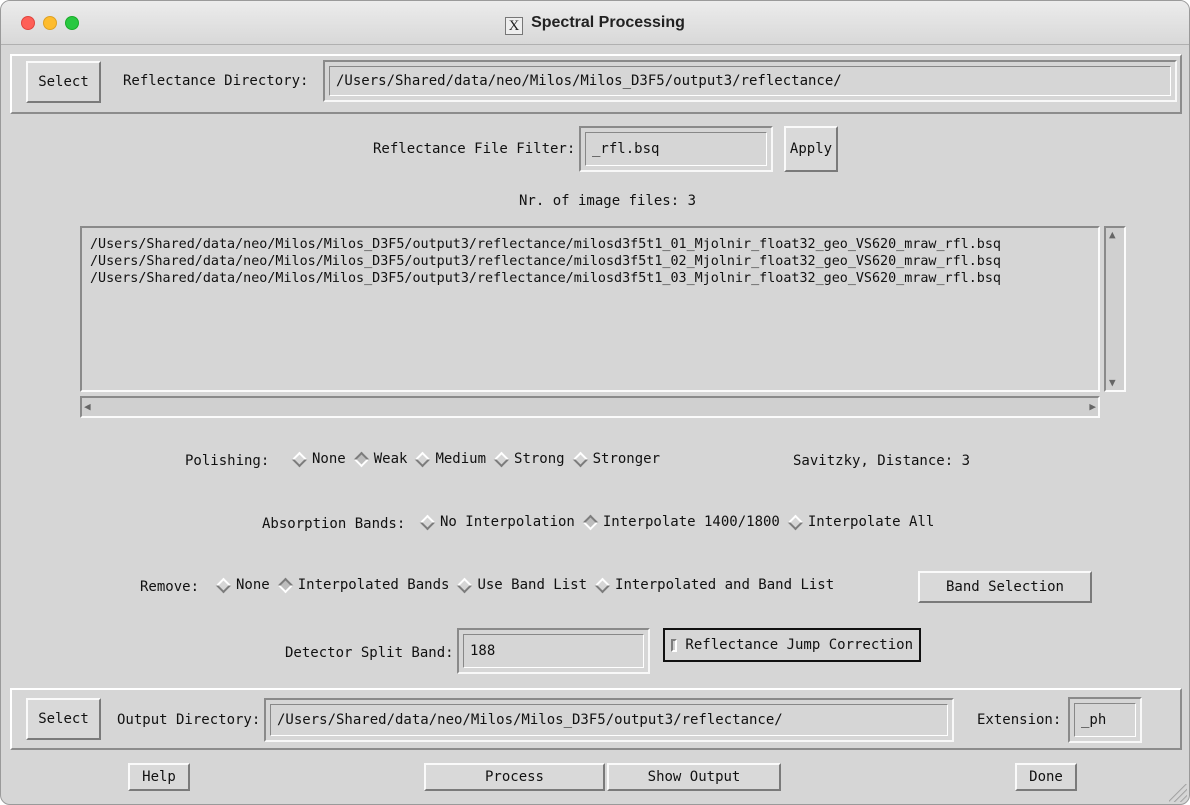 Image resolution: width=1190 pixels, height=805 pixels. I want to click on show-output-button: Show Output, so click(694, 777).